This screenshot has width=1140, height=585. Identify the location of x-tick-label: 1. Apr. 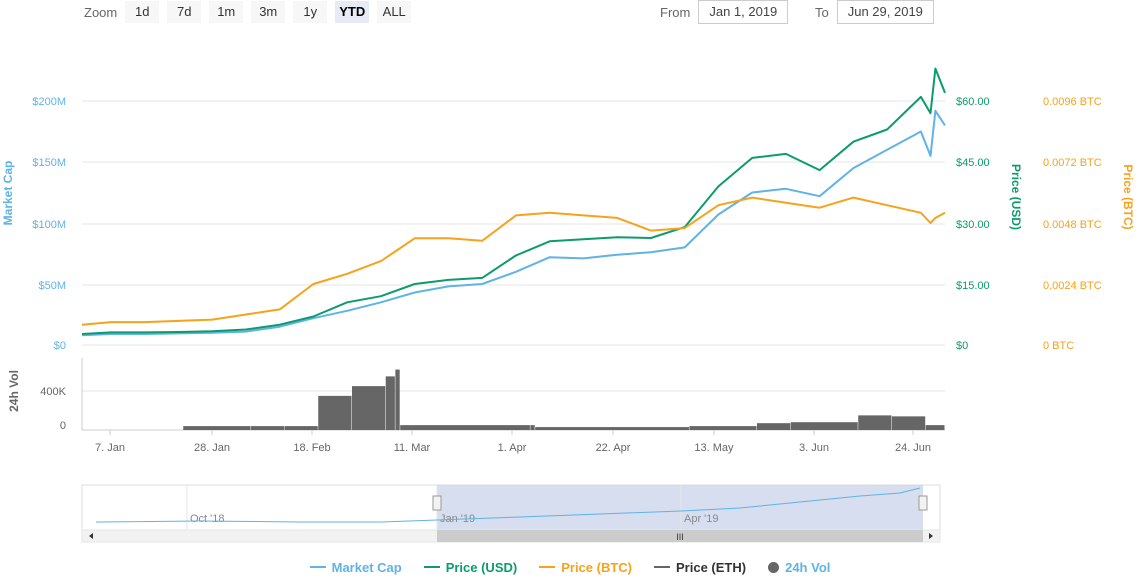
(512, 448).